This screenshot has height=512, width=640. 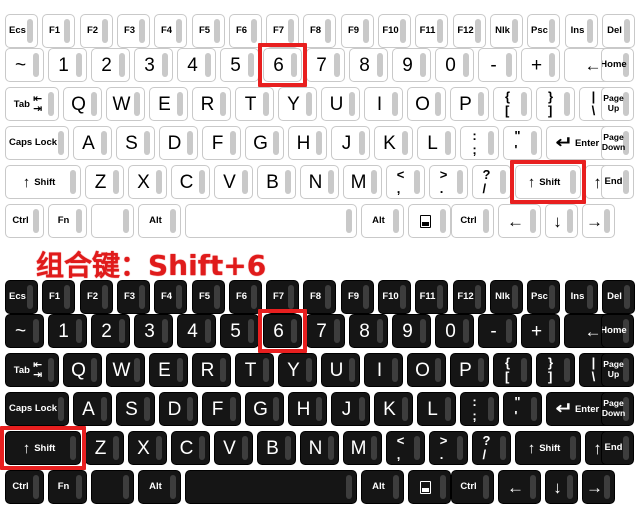 I want to click on key-y: Y, so click(x=297, y=370).